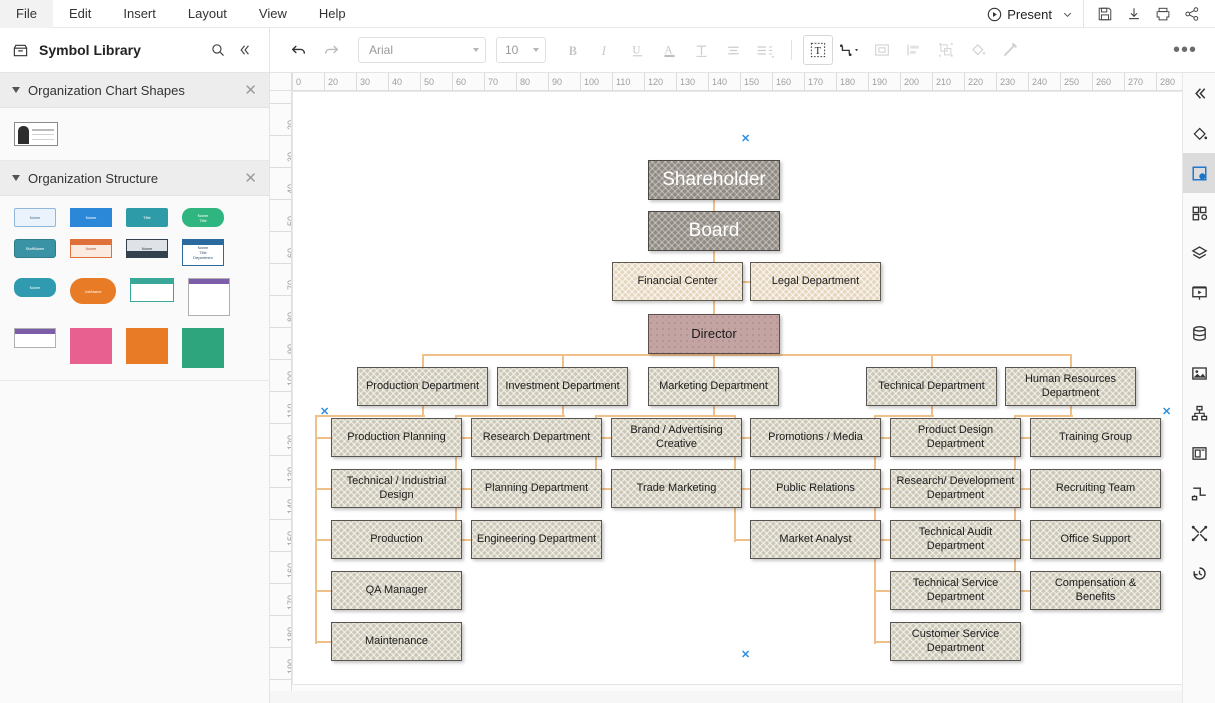  I want to click on name-box-orange: Name, so click(91, 248).